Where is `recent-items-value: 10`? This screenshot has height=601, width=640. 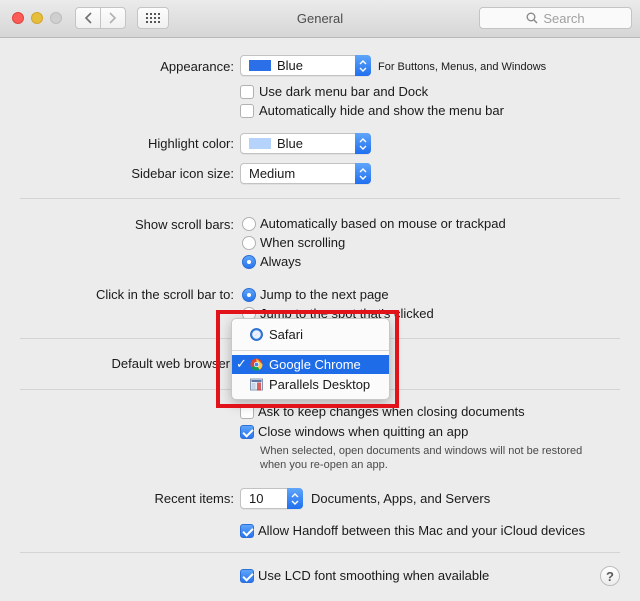
recent-items-value: 10 is located at coordinates (256, 498).